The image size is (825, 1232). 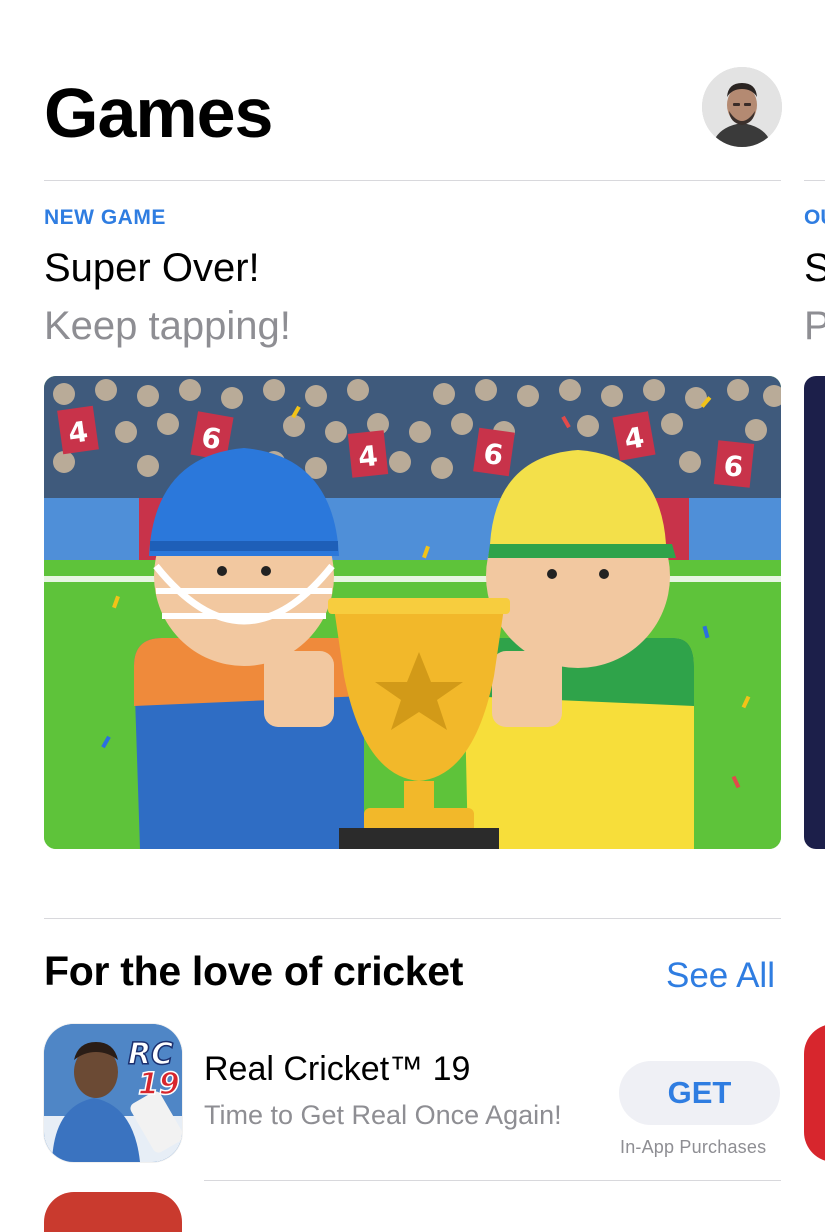 I want to click on next-feature-card, so click(x=814, y=612).